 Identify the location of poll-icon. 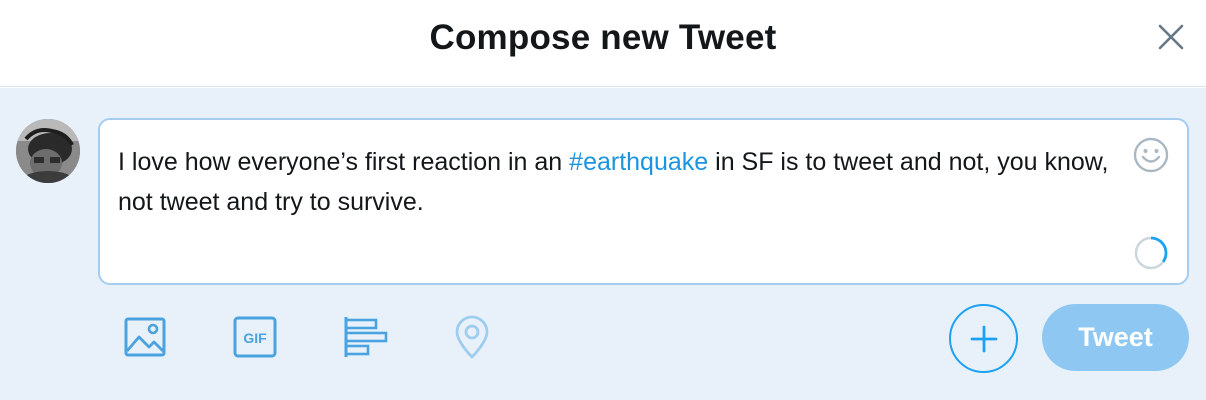
(366, 337).